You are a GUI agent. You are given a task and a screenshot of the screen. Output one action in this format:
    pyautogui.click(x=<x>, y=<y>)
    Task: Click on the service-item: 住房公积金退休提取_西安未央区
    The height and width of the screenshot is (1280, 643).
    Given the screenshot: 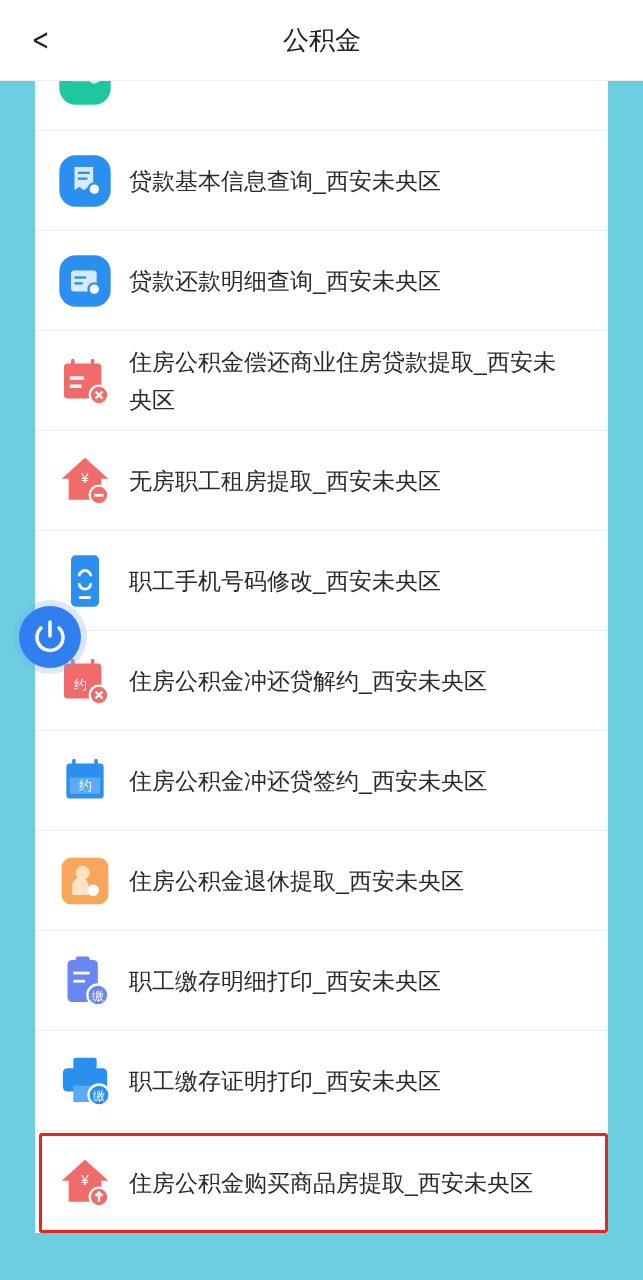 What is the action you would take?
    pyautogui.click(x=321, y=881)
    